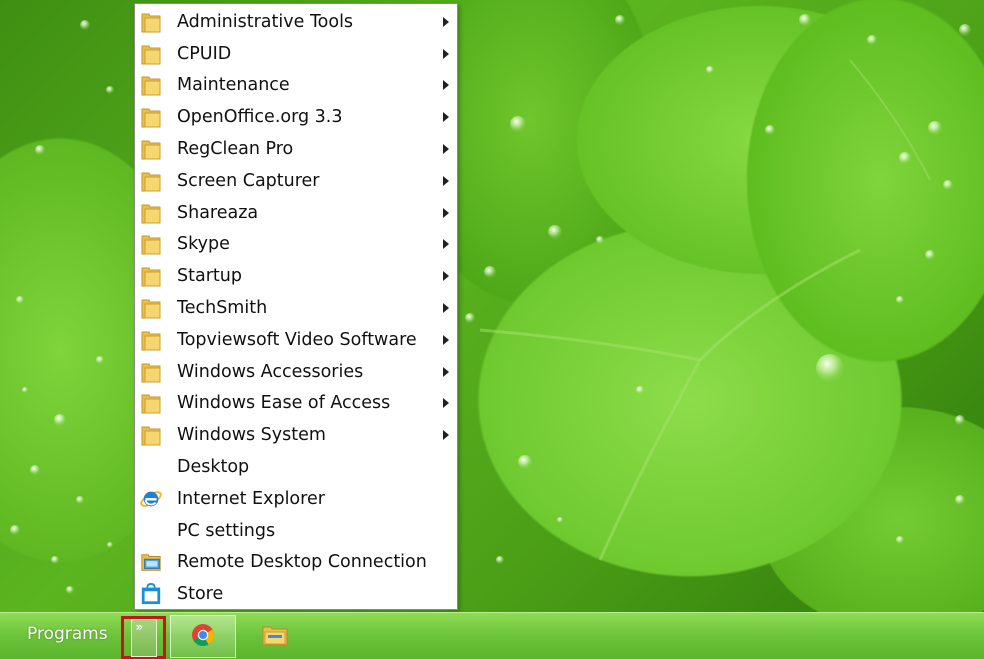 The image size is (984, 659). I want to click on menu-item-topviewsoft-video-software: Topviewsoft Video Software, so click(296, 340).